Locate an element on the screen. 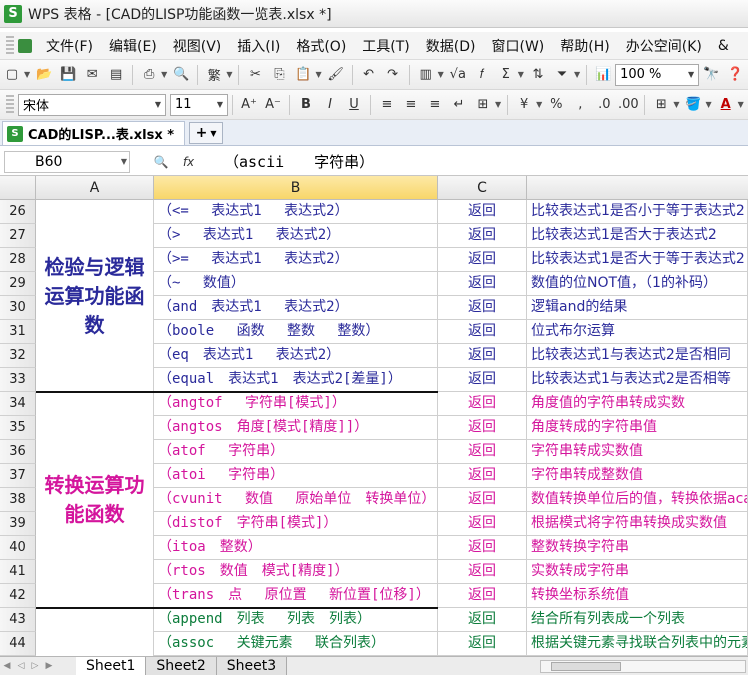 This screenshot has height=675, width=748. insert-row-dropdown-icon: ▼ is located at coordinates (441, 74).